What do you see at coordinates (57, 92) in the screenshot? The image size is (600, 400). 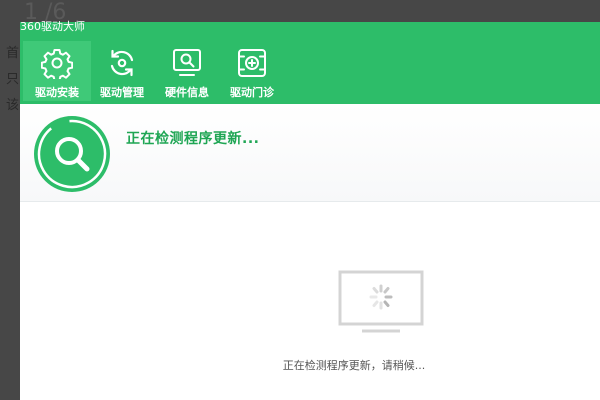 I see `tab-label: 驱动安装` at bounding box center [57, 92].